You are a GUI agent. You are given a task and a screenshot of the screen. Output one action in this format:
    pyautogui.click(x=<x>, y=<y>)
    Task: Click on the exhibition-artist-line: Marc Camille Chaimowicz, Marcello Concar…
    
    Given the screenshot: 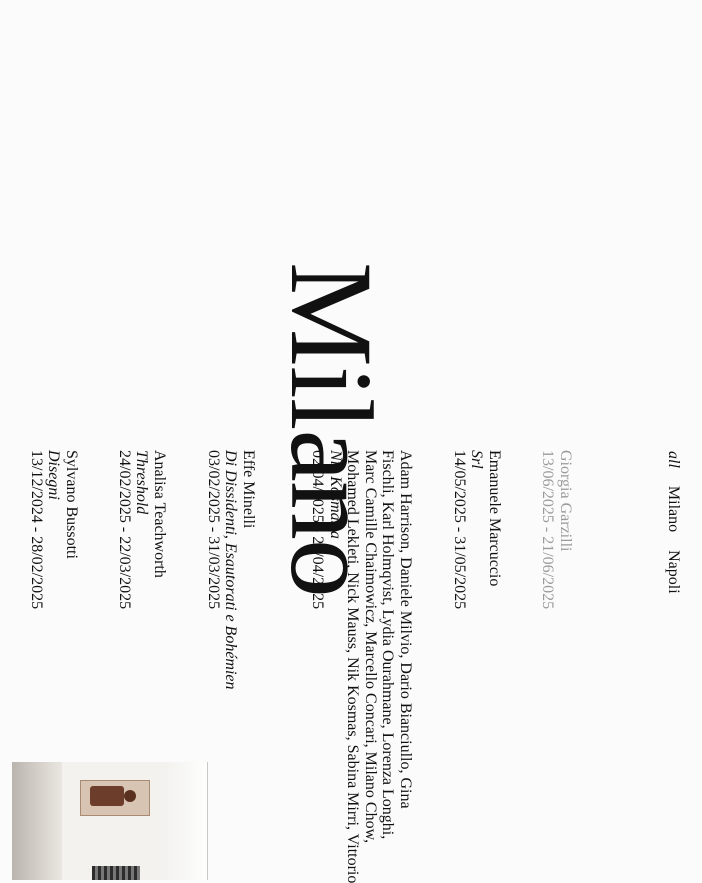 What is the action you would take?
    pyautogui.click(x=370, y=647)
    